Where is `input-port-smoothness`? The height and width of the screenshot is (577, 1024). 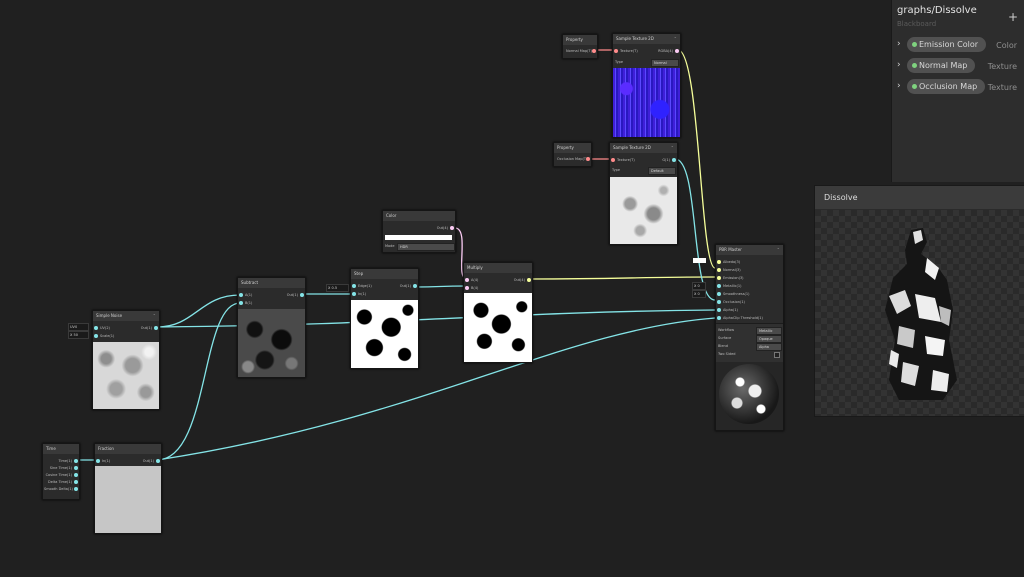 input-port-smoothness is located at coordinates (719, 294).